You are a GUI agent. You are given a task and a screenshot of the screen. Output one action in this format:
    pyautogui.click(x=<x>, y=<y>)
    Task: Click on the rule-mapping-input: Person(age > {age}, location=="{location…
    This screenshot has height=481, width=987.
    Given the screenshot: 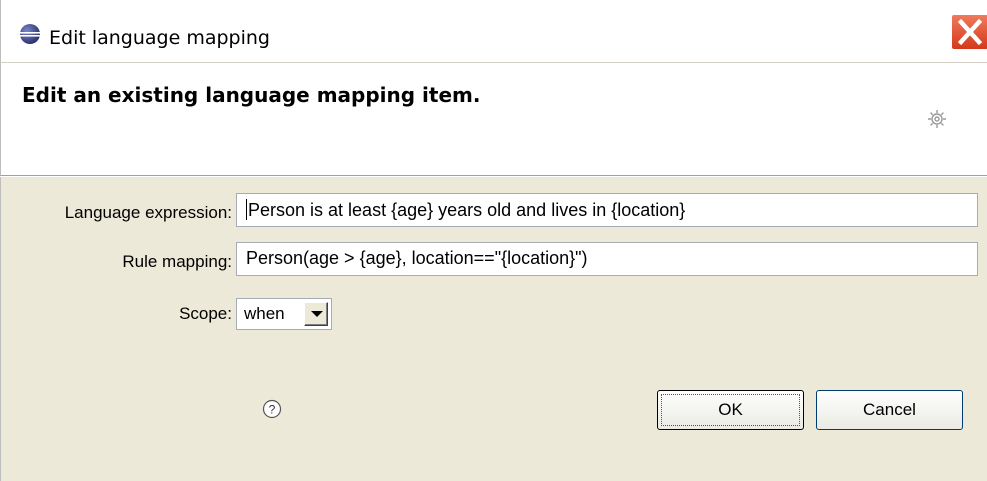 What is the action you would take?
    pyautogui.click(x=607, y=259)
    